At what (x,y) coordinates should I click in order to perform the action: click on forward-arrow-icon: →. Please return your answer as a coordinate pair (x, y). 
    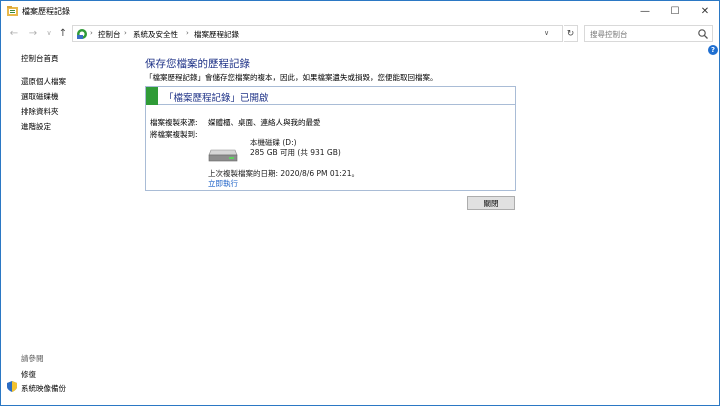
    Looking at the image, I should click on (33, 33).